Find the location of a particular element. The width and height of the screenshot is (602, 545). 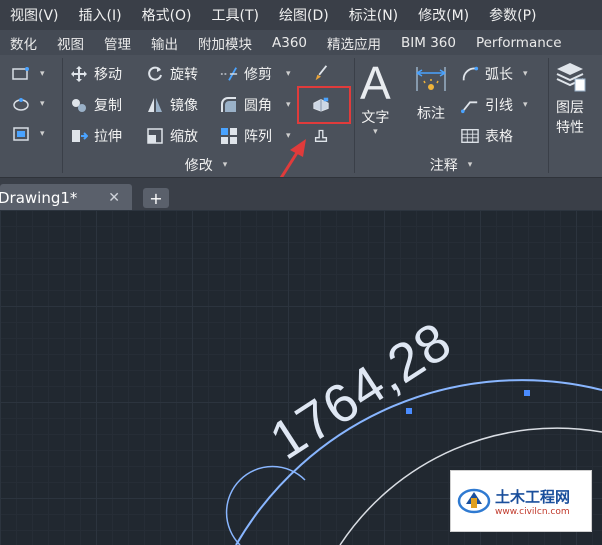

layer-label-line1: 图层 is located at coordinates (570, 108).